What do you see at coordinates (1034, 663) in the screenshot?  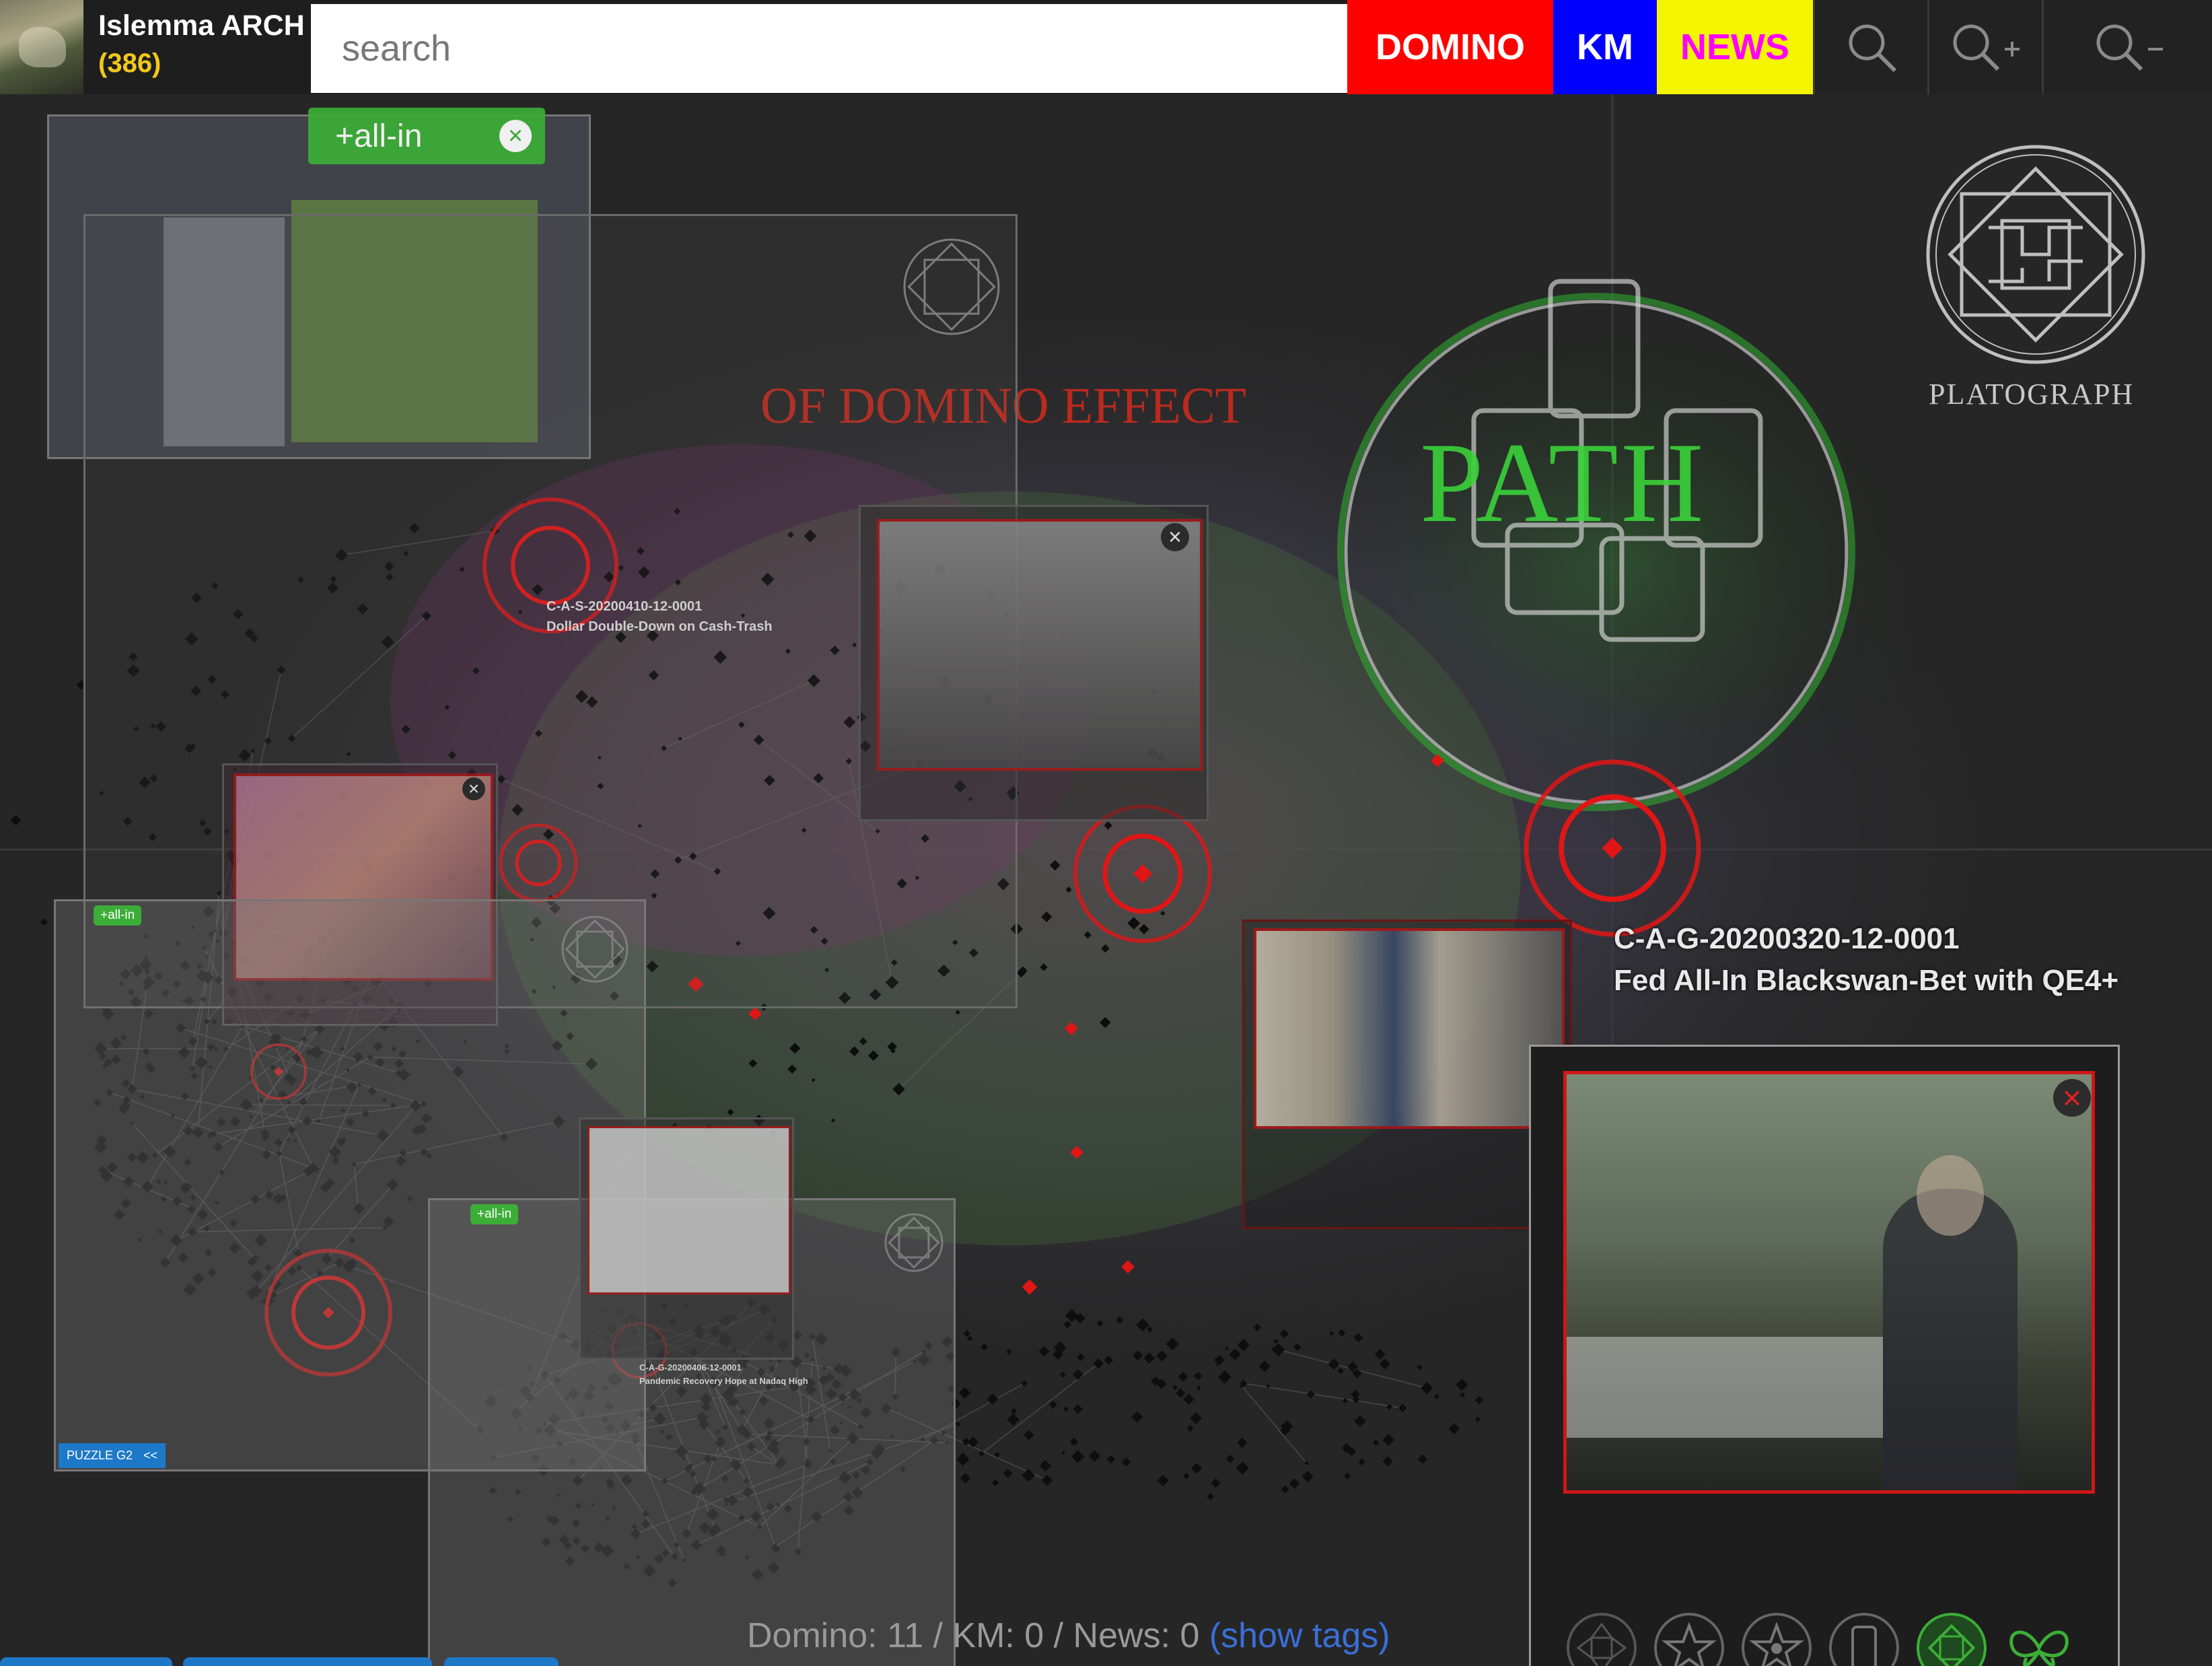 I see `bridge-image-card: ×` at bounding box center [1034, 663].